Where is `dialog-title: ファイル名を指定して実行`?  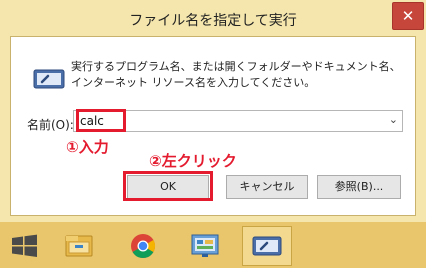 dialog-title: ファイル名を指定して実行 is located at coordinates (213, 21).